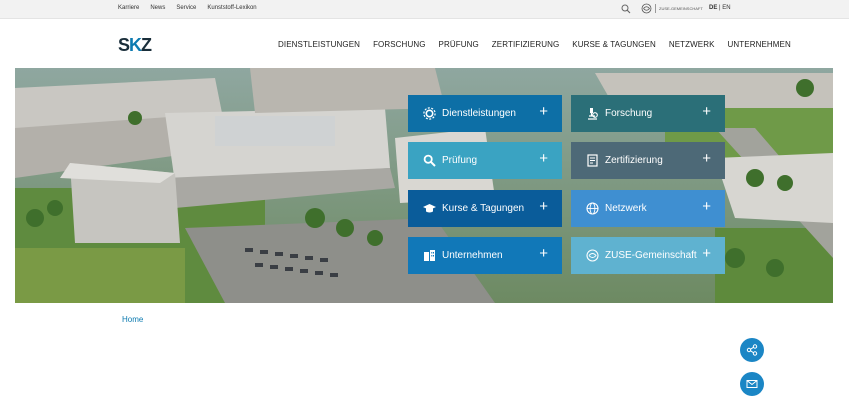 This screenshot has width=849, height=400. What do you see at coordinates (485, 208) in the screenshot?
I see `tile-kurse-tagungen: Kurse & Tagungen +` at bounding box center [485, 208].